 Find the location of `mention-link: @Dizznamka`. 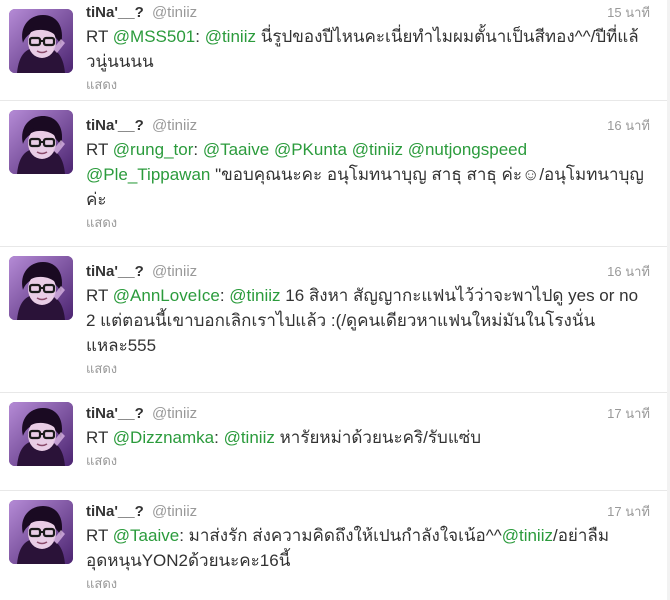

mention-link: @Dizznamka is located at coordinates (163, 437).